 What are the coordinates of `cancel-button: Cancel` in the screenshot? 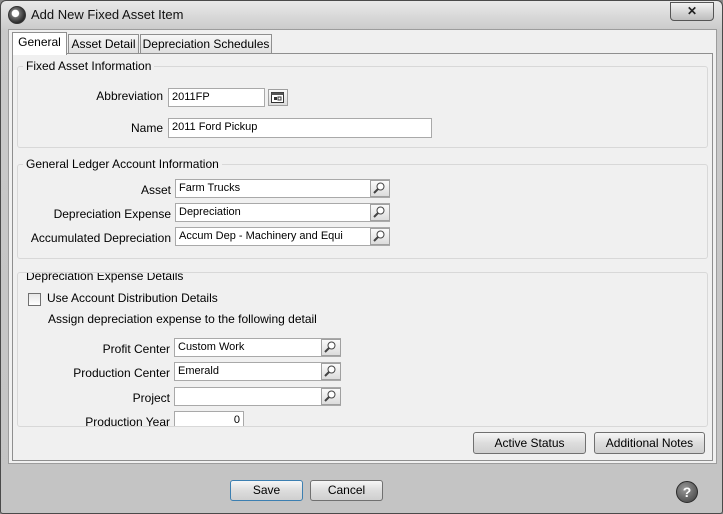 It's located at (346, 490).